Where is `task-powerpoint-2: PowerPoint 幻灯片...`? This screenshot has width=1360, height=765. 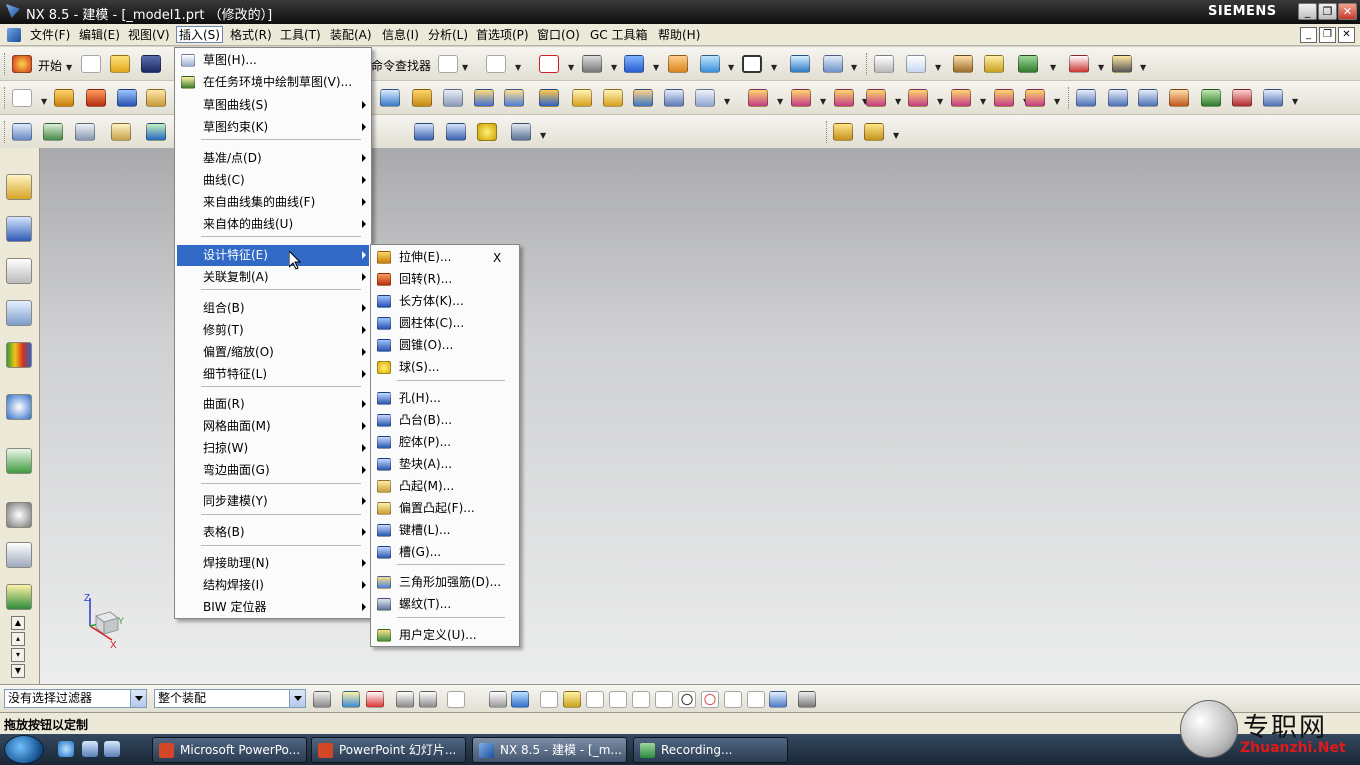
task-powerpoint-2: PowerPoint 幻灯片... is located at coordinates (388, 750).